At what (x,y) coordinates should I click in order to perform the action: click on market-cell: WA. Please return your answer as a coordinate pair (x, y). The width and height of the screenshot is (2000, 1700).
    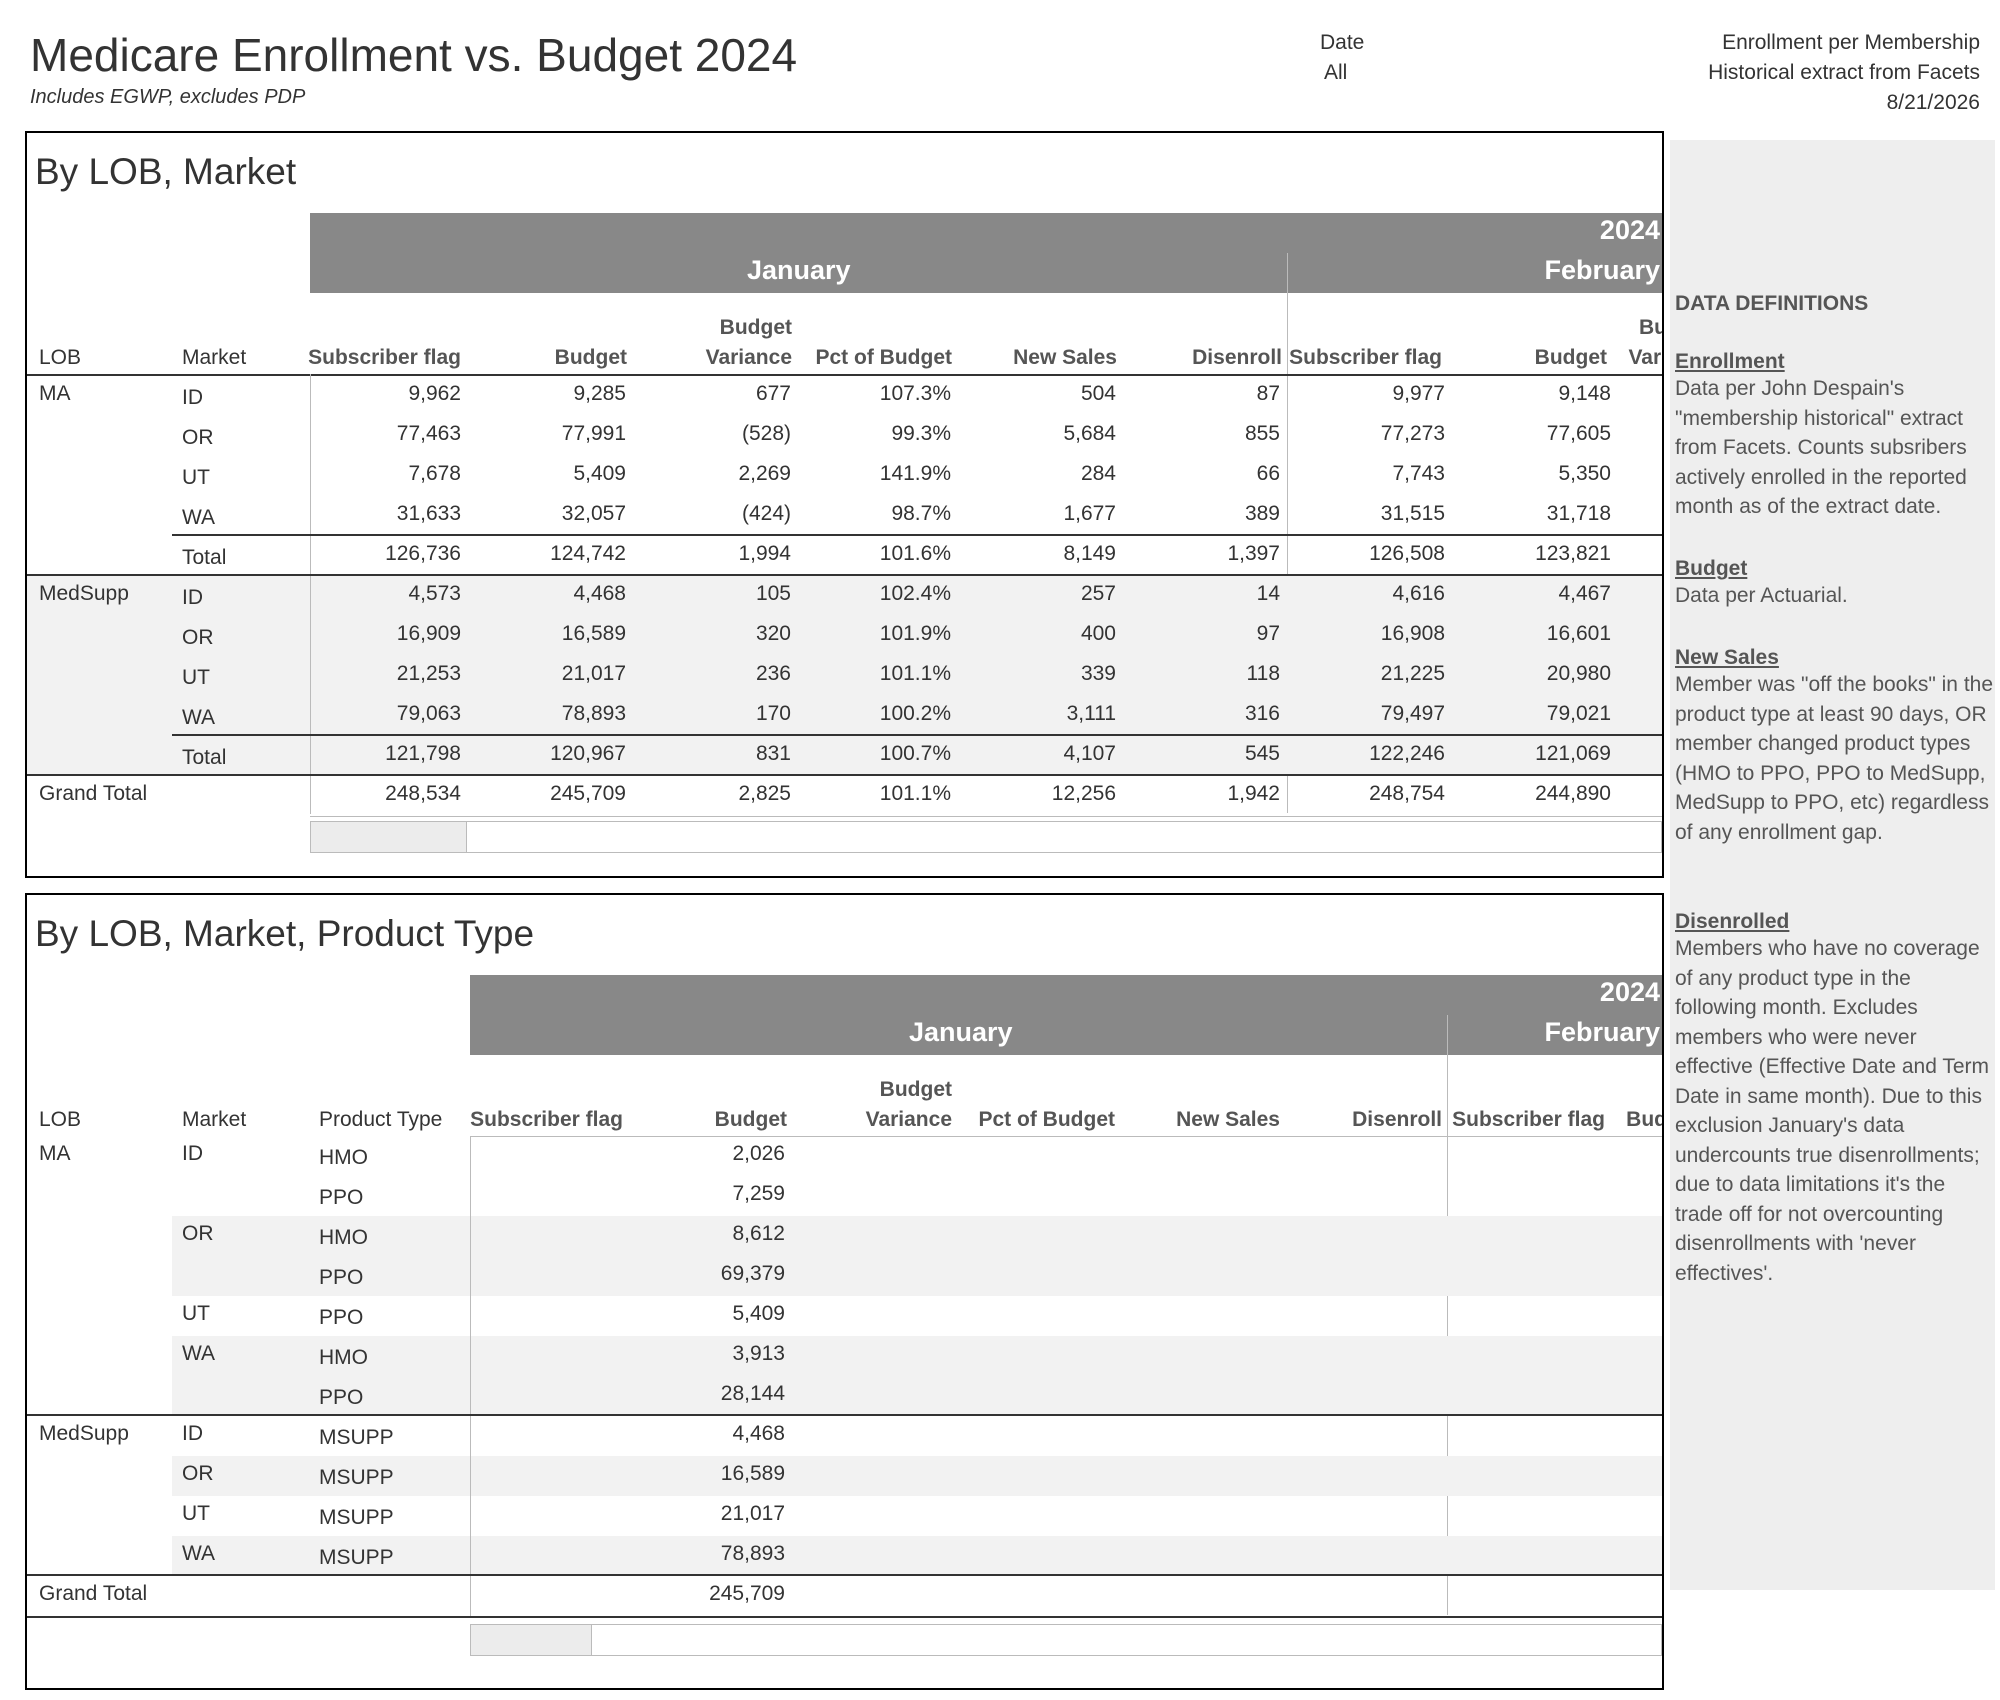
    Looking at the image, I should click on (199, 717).